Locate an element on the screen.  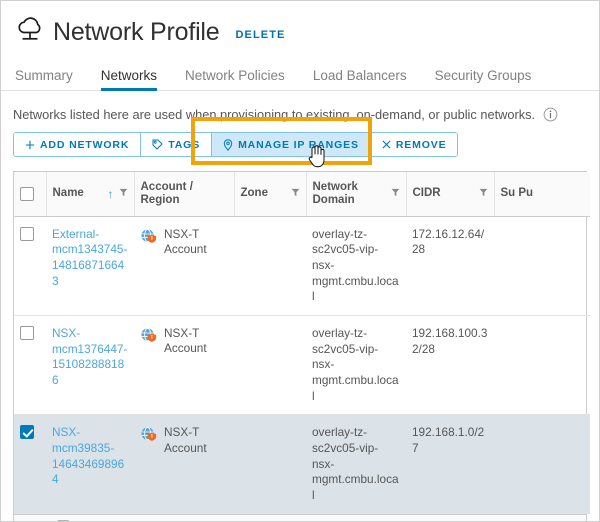
column-header-network-domain: Network Domain is located at coordinates (356, 194).